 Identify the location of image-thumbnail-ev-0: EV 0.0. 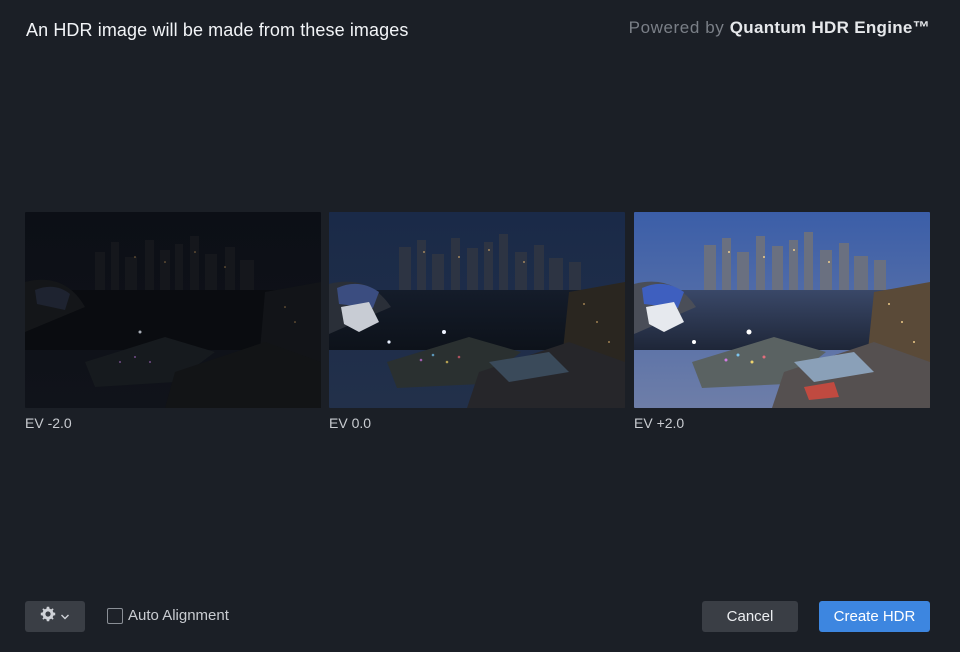
(477, 321).